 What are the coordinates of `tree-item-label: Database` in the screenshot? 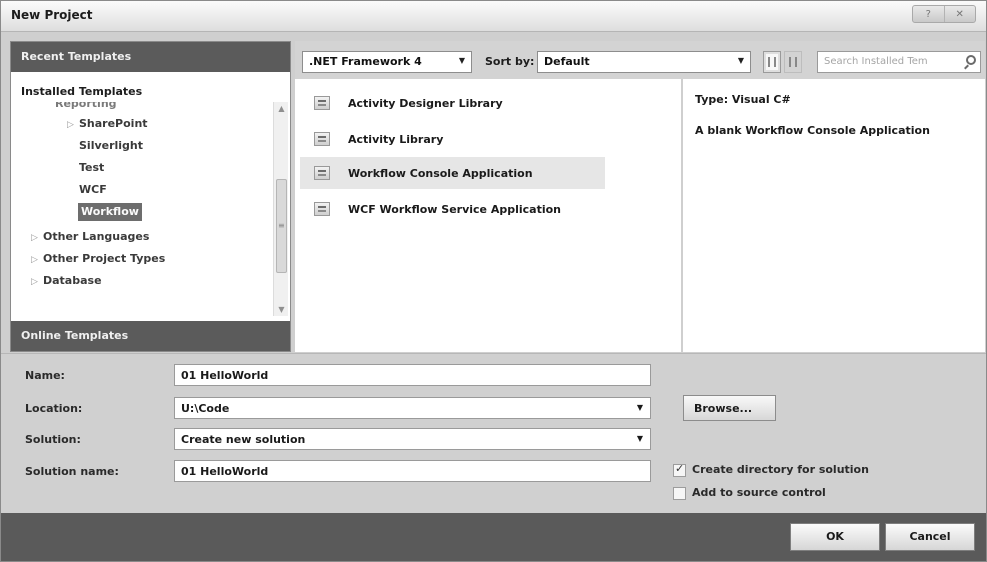 It's located at (72, 280).